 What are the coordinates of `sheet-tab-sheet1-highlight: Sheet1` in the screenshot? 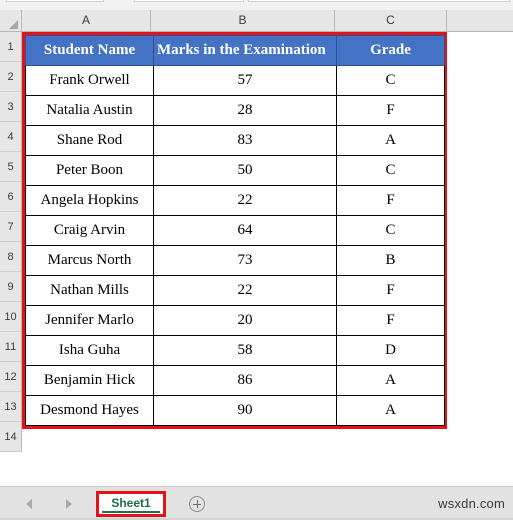 It's located at (131, 504).